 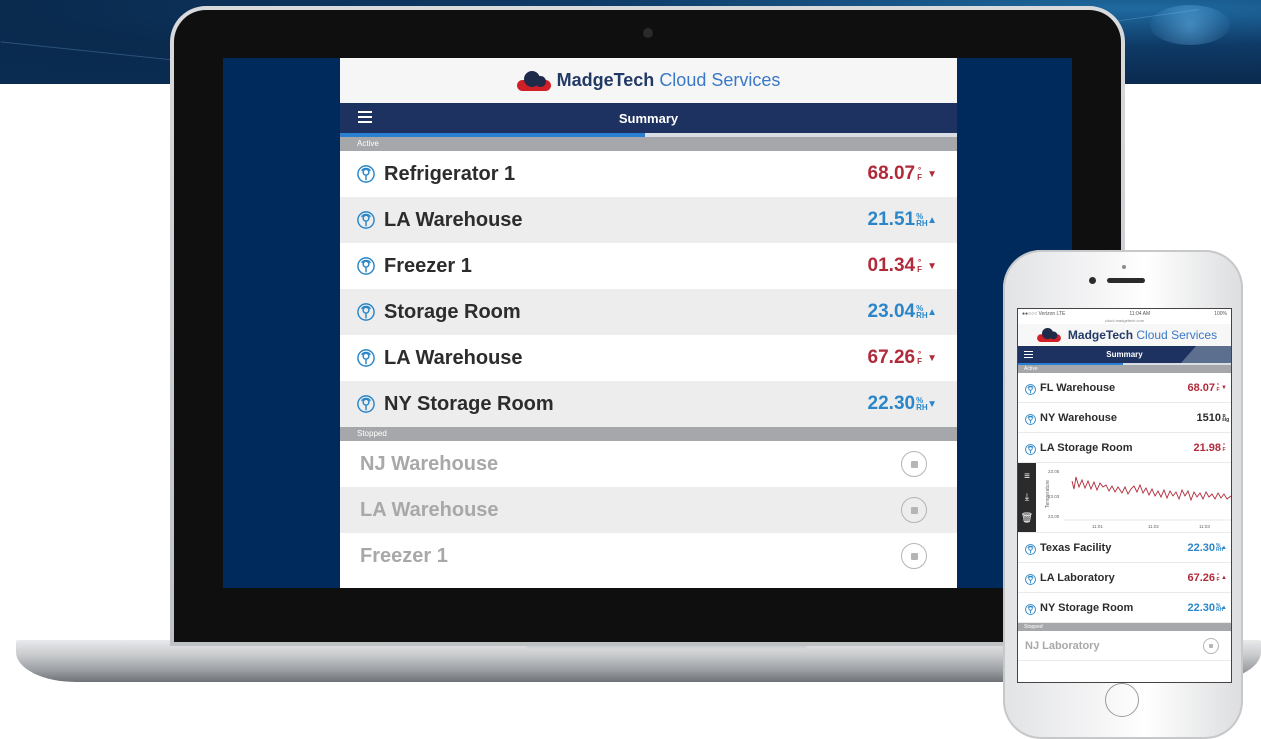 I want to click on reading-value: 68.07, so click(x=1201, y=387).